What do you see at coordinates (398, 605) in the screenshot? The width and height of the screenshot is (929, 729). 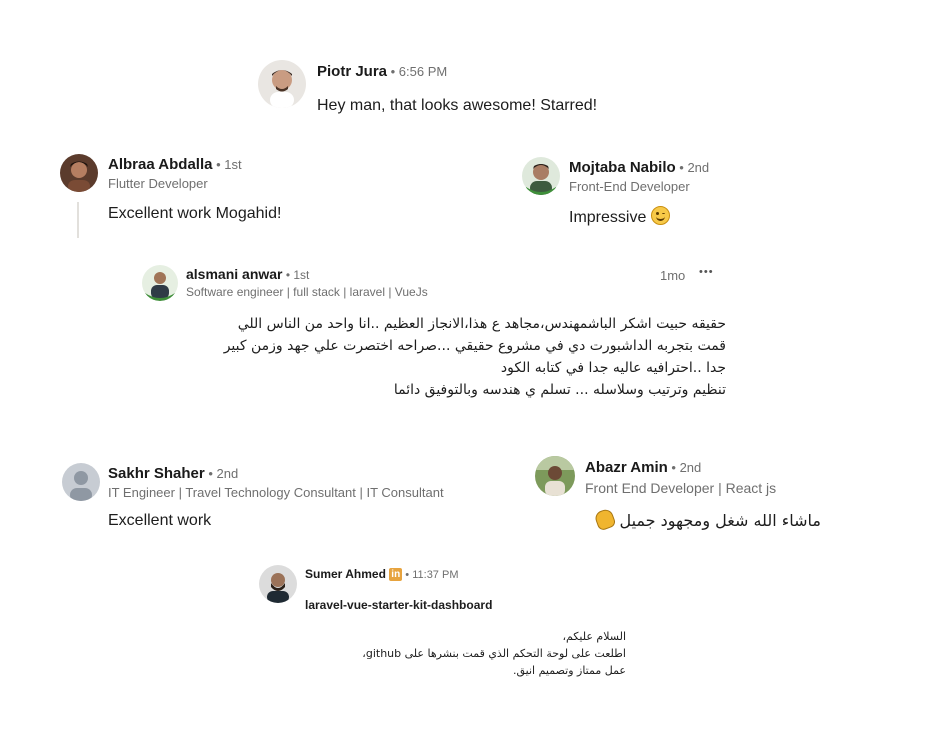 I see `repo-name: laravel-vue-starter-kit-dashboard` at bounding box center [398, 605].